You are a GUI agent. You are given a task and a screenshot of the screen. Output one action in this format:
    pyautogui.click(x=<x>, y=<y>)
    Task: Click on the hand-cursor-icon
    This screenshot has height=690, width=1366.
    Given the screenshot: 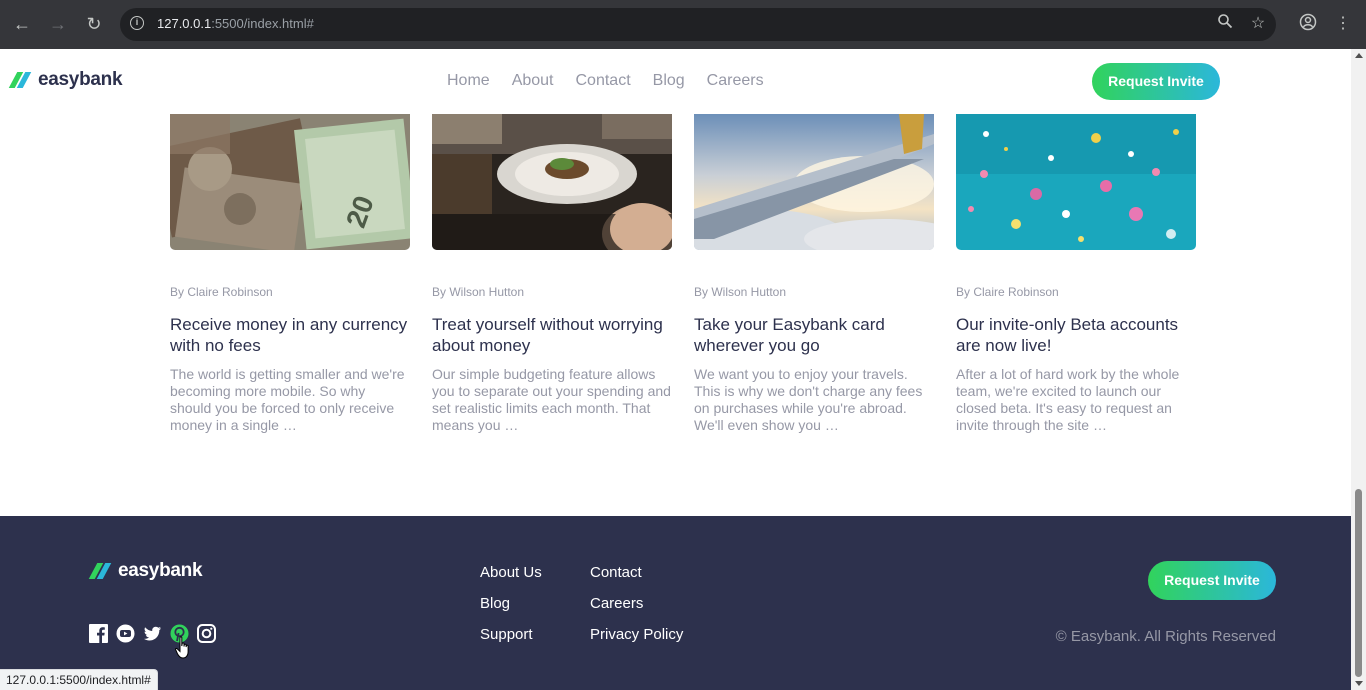 What is the action you would take?
    pyautogui.click(x=183, y=648)
    